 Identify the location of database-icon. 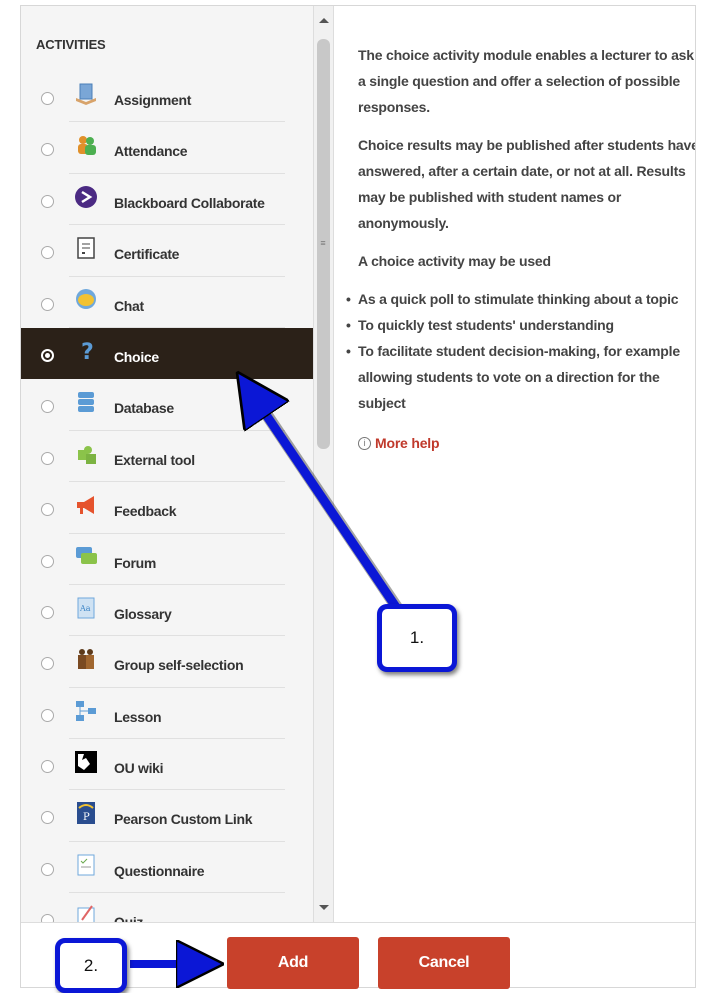
(86, 402).